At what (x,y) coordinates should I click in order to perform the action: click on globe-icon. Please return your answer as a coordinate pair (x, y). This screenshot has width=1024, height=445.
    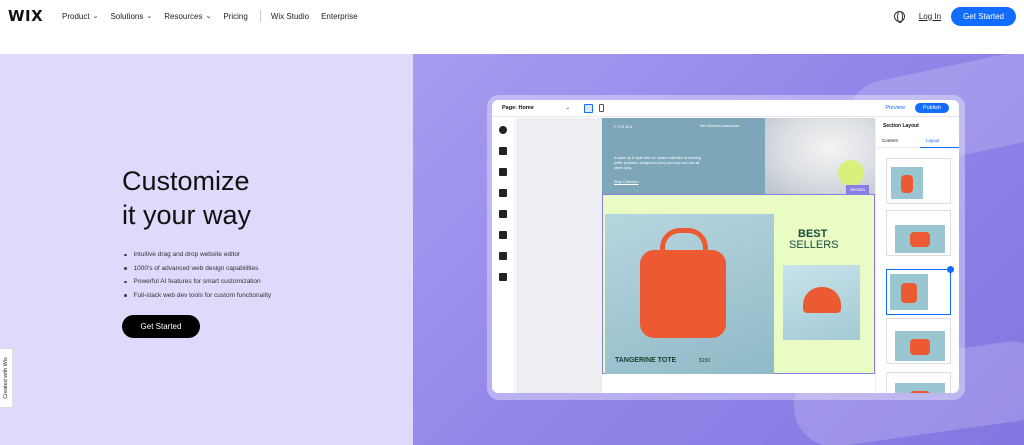
    Looking at the image, I should click on (899, 16).